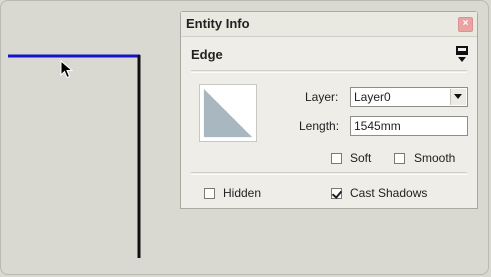 This screenshot has width=491, height=277. I want to click on smooth-checkbox, so click(399, 158).